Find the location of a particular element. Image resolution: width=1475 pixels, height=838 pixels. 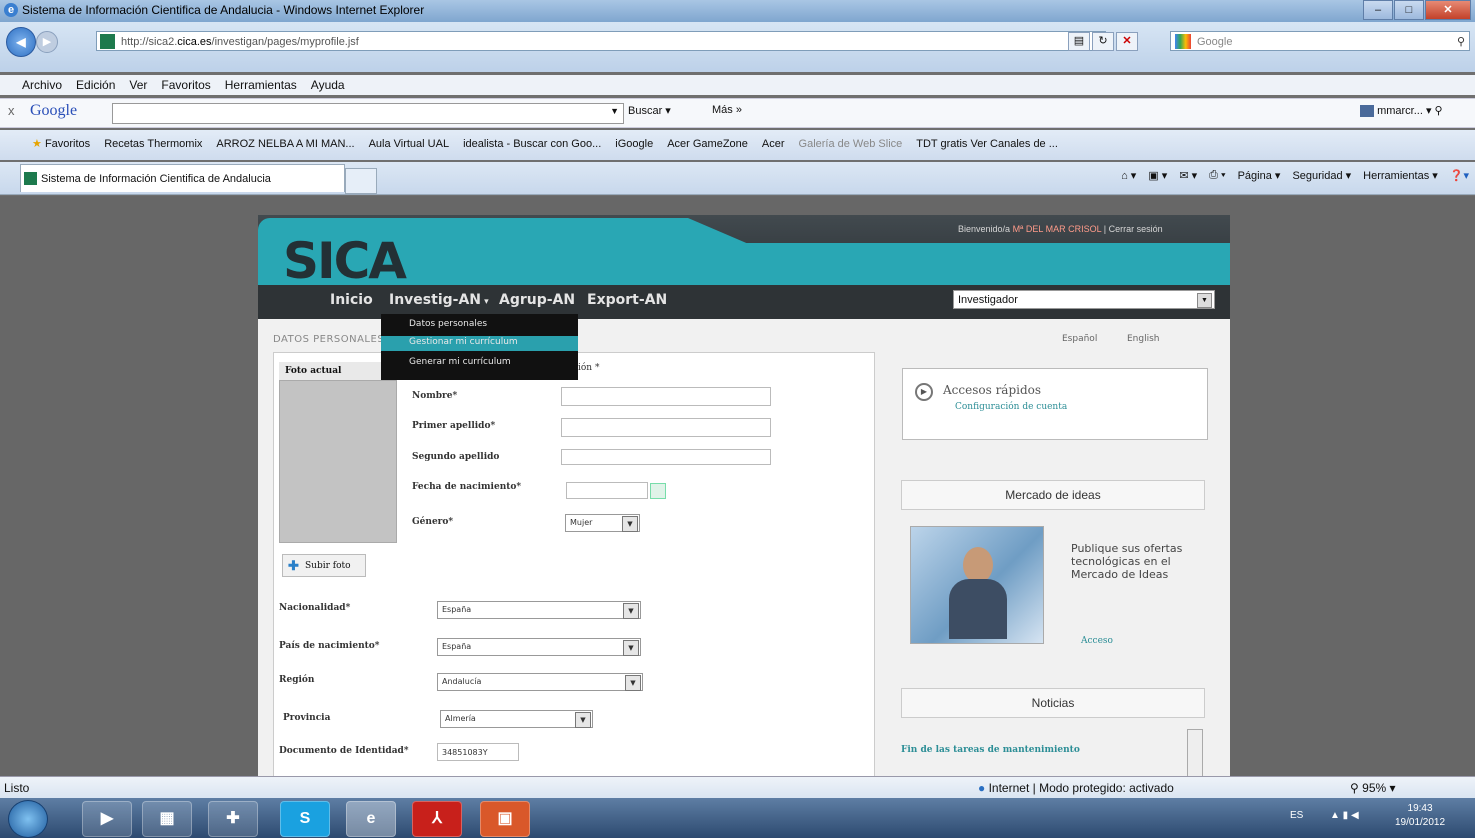

provincia-value: Almería is located at coordinates (460, 718).